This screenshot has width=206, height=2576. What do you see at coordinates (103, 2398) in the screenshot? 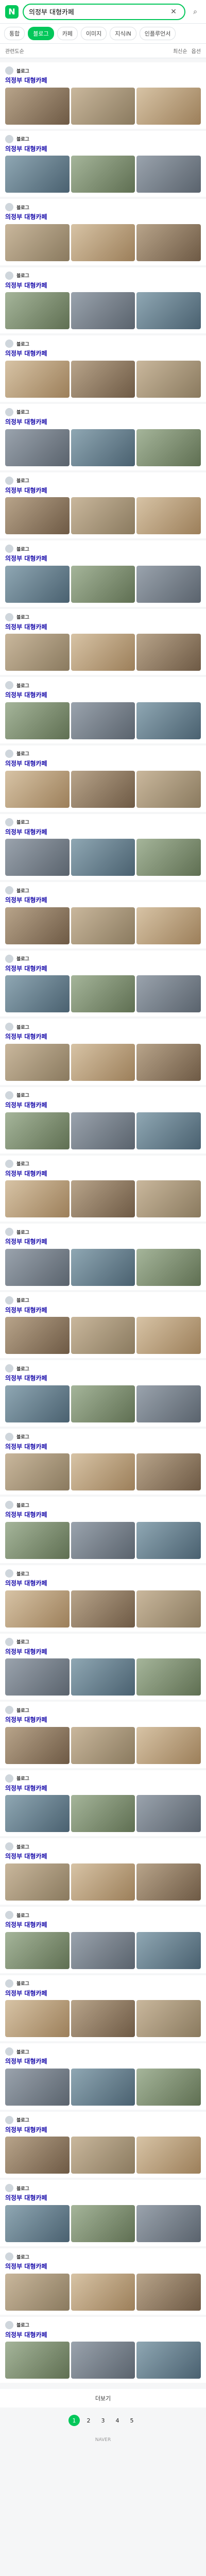
I see `more-button: 더보기` at bounding box center [103, 2398].